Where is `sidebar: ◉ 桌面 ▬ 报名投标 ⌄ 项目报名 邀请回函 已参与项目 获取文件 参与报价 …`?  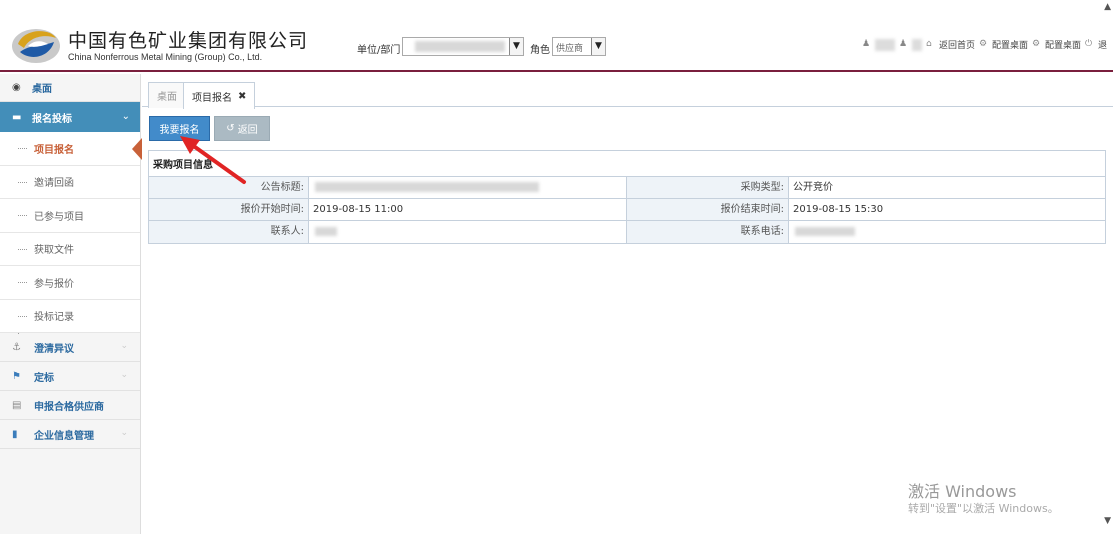 sidebar: ◉ 桌面 ▬ 报名投标 ⌄ 项目报名 邀请回函 已参与项目 获取文件 参与报价 … is located at coordinates (71, 304).